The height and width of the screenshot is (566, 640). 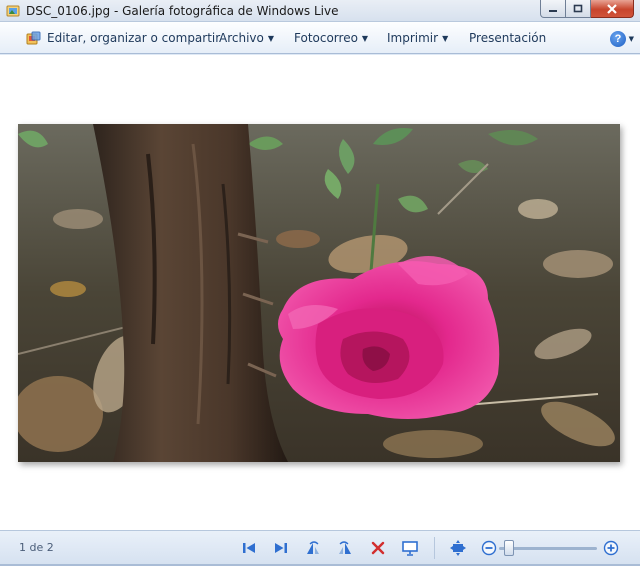 I want to click on next-icon, so click(x=281, y=548).